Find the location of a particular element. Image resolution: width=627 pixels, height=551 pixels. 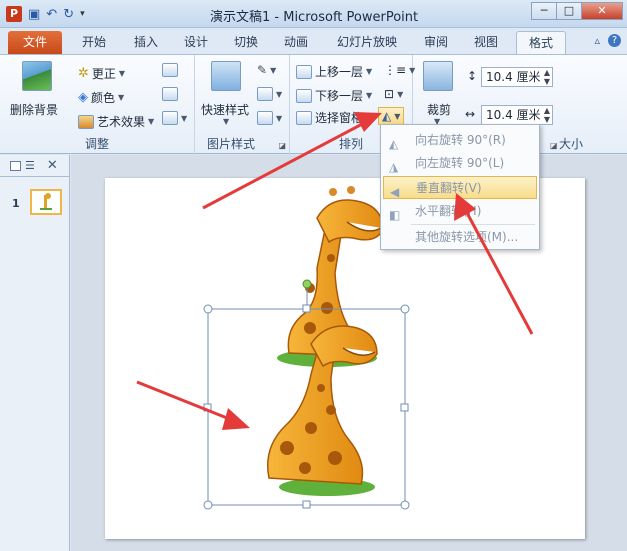

slides-pane-tabs: ☰ ✕ is located at coordinates (34, 166).